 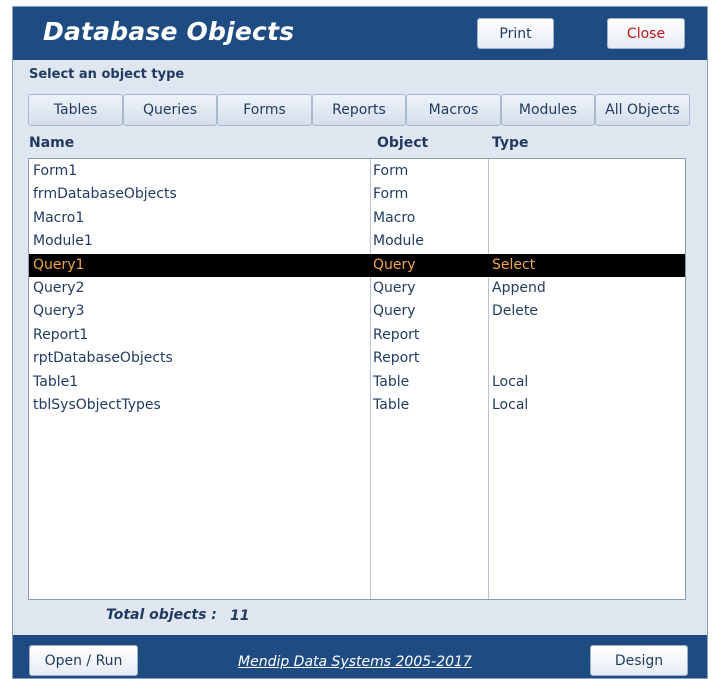 What do you see at coordinates (357, 171) in the screenshot?
I see `table-row: Form1 Form` at bounding box center [357, 171].